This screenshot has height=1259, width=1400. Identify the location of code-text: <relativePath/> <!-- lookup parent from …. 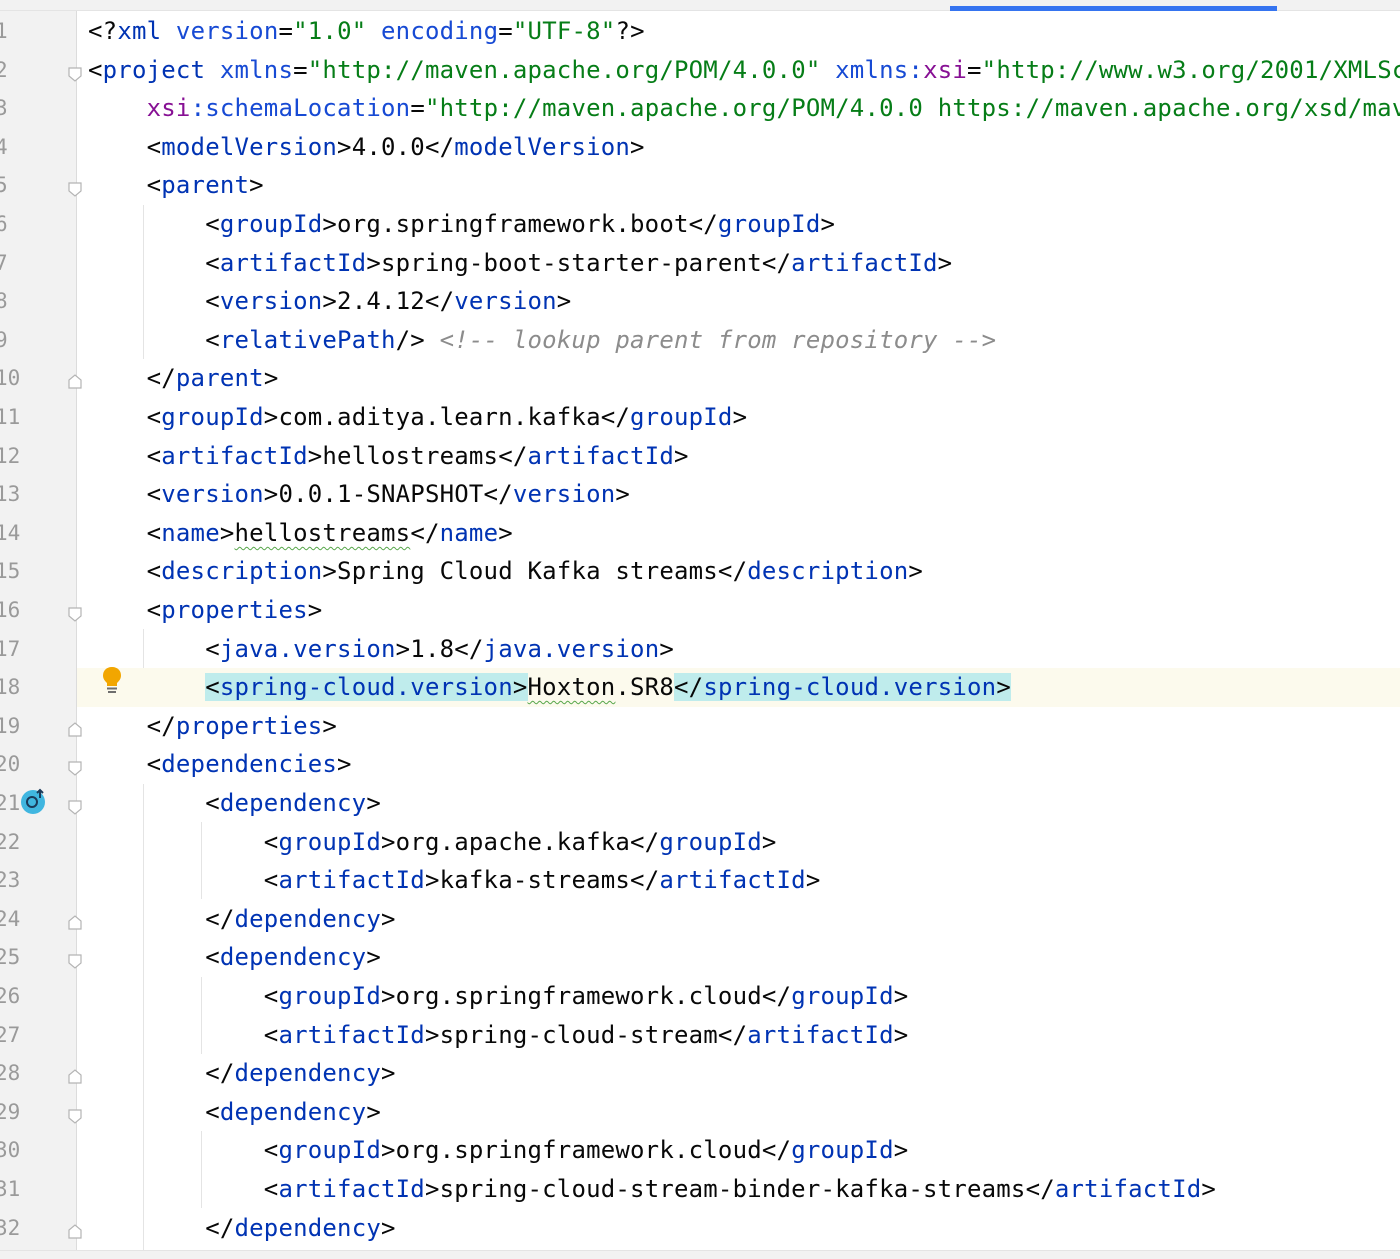
(542, 340).